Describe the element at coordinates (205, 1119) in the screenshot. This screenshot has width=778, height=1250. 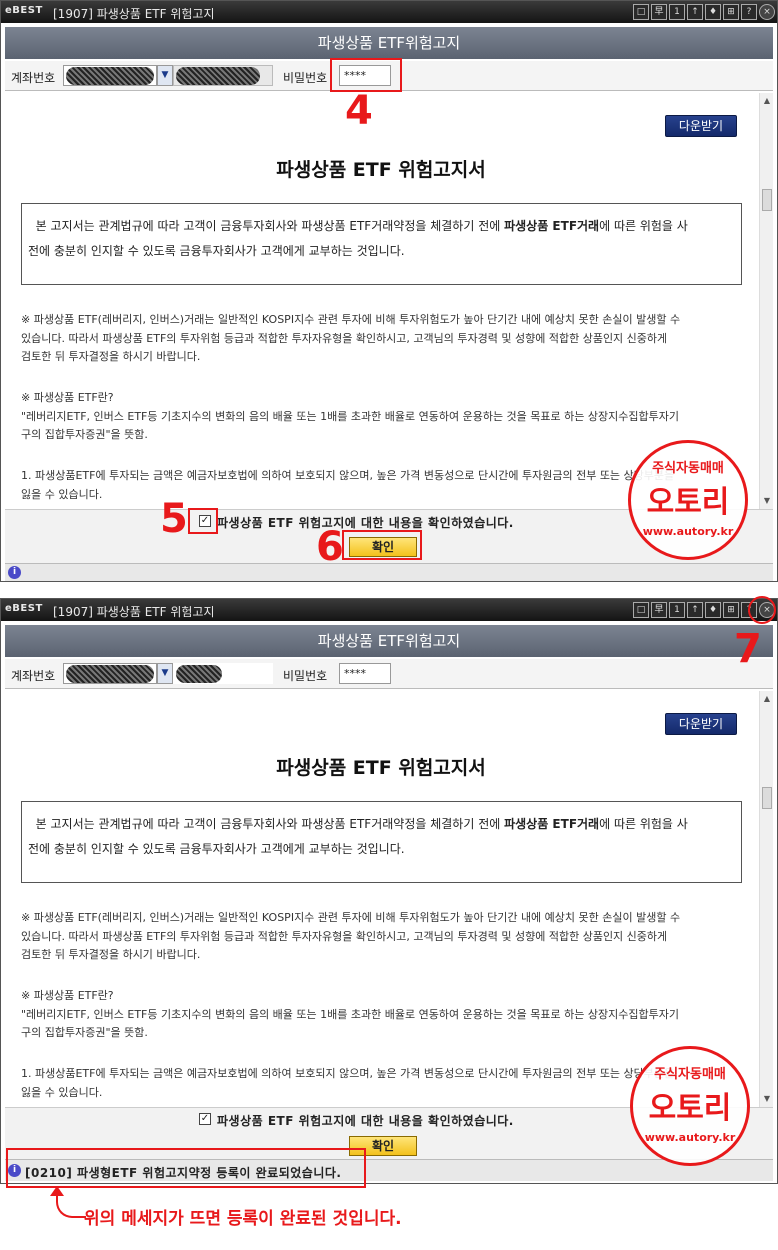
I see `agree-checkbox: ✓` at that location.